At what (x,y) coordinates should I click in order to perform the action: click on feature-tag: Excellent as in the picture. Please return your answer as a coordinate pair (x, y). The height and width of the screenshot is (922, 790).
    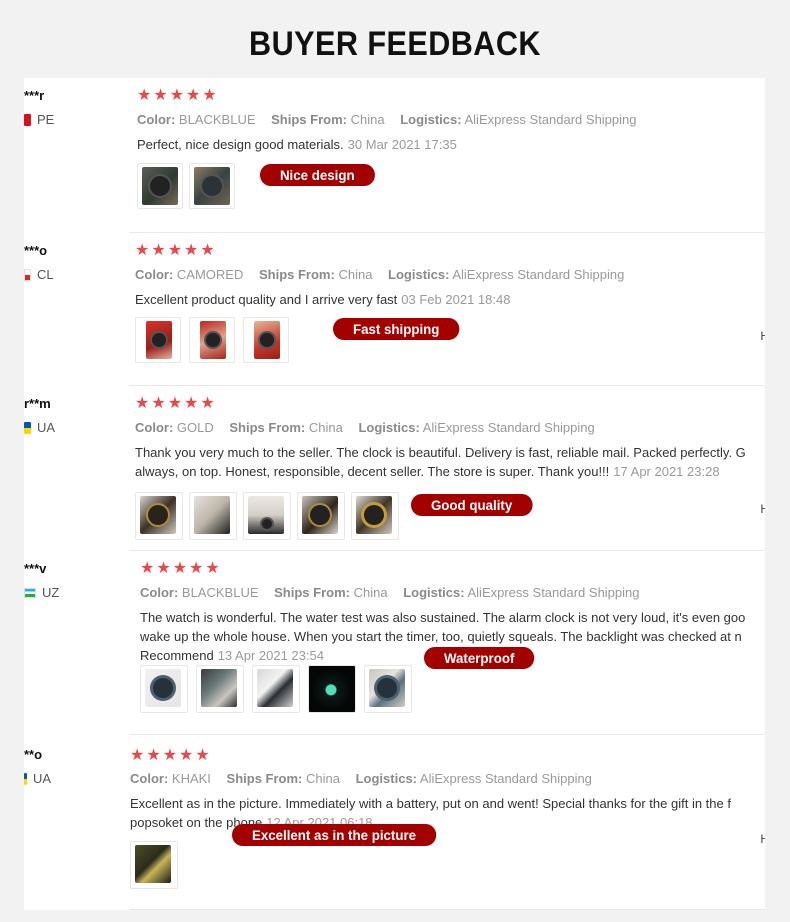
    Looking at the image, I should click on (334, 835).